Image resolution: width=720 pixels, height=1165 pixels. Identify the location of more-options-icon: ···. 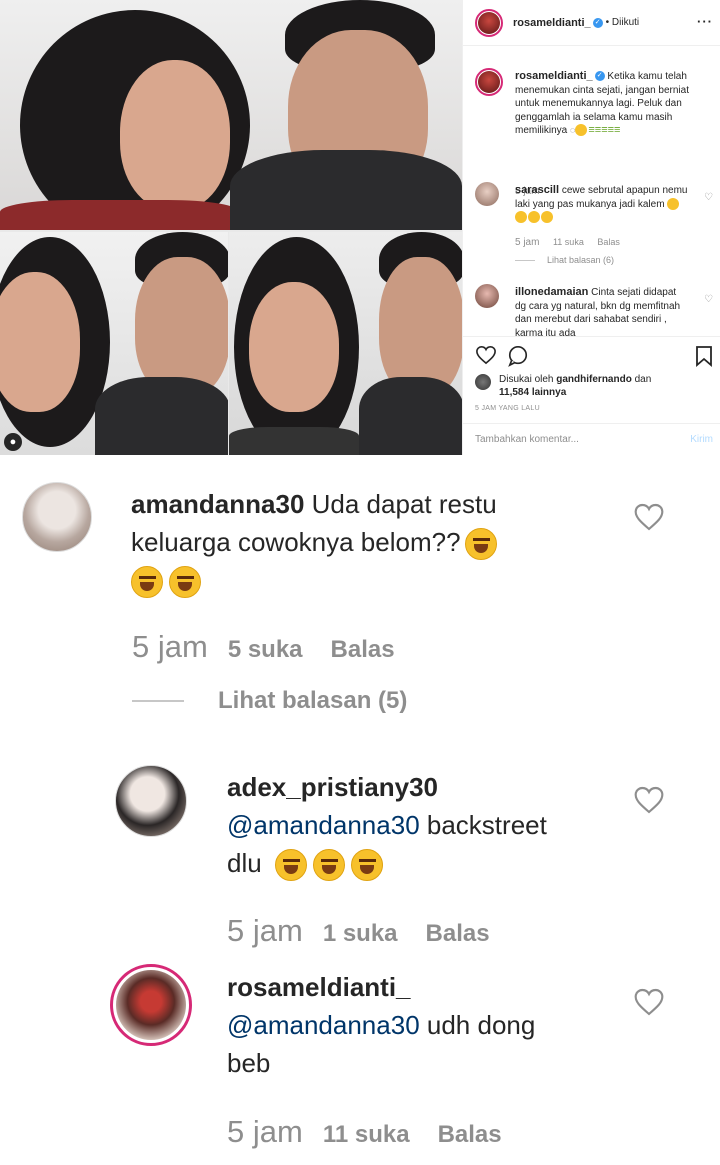
(705, 21).